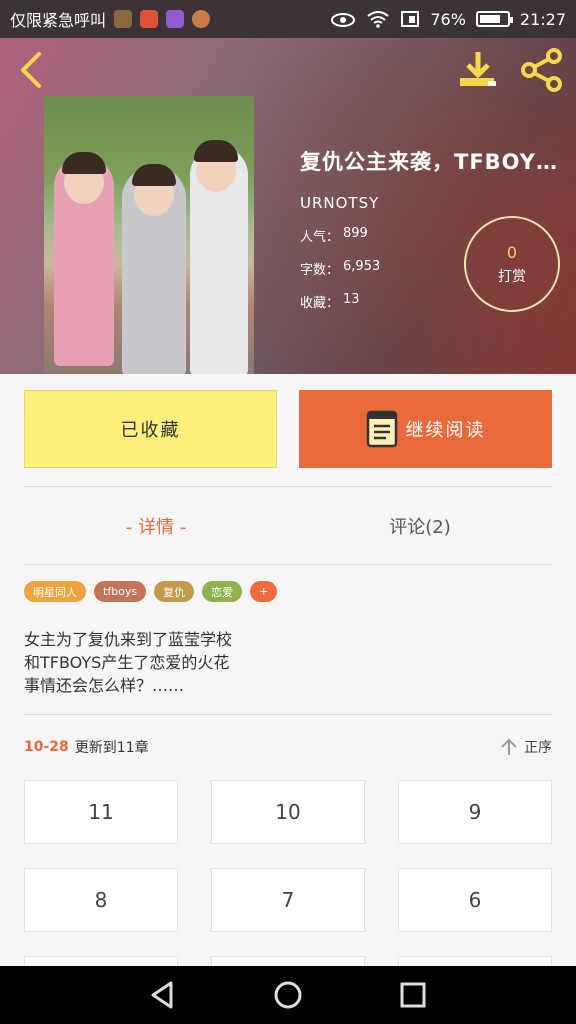  Describe the element at coordinates (288, 900) in the screenshot. I see `chapter-button: 7` at that location.